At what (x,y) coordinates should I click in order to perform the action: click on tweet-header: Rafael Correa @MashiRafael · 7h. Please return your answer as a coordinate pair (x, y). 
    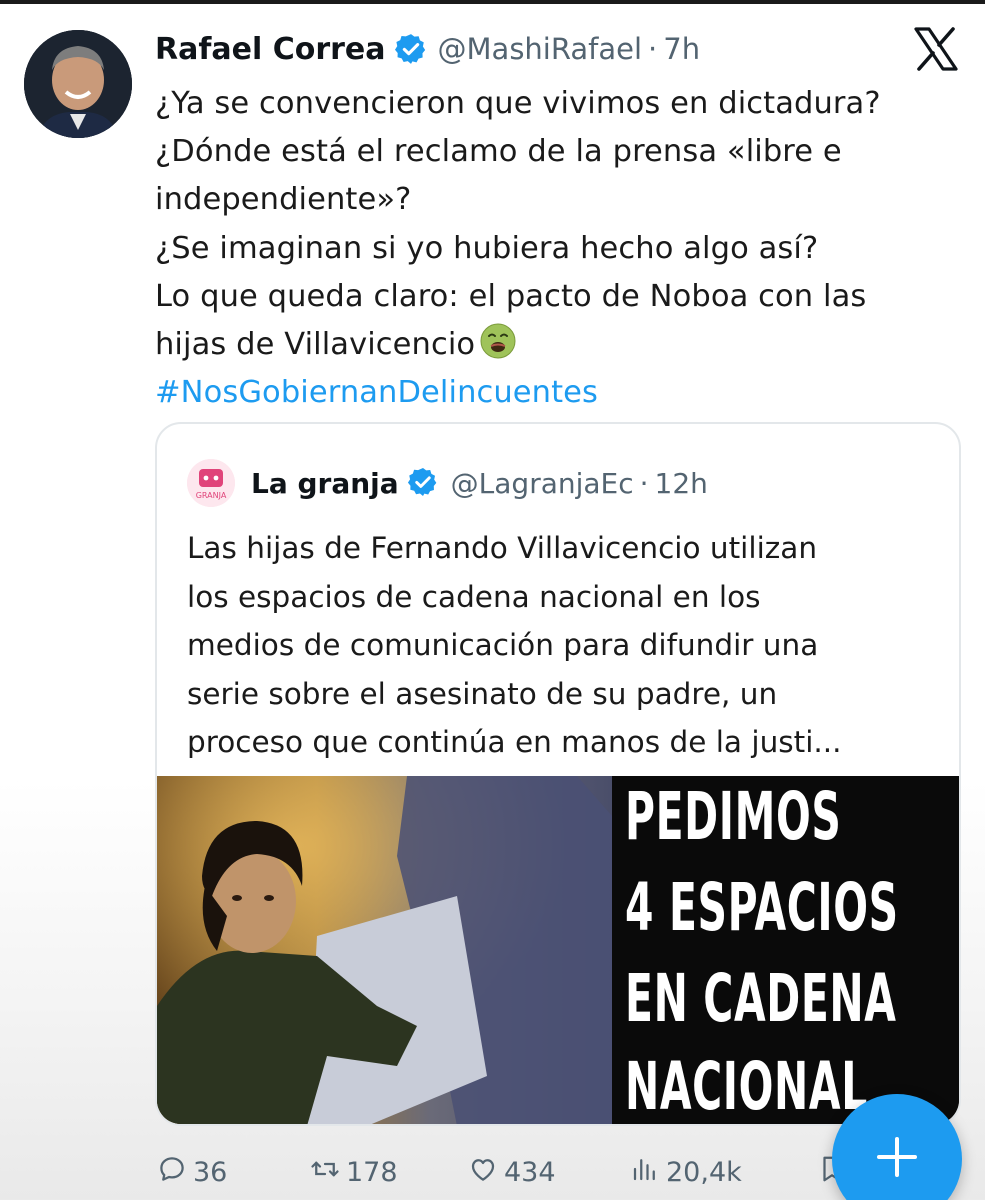
    Looking at the image, I should click on (530, 49).